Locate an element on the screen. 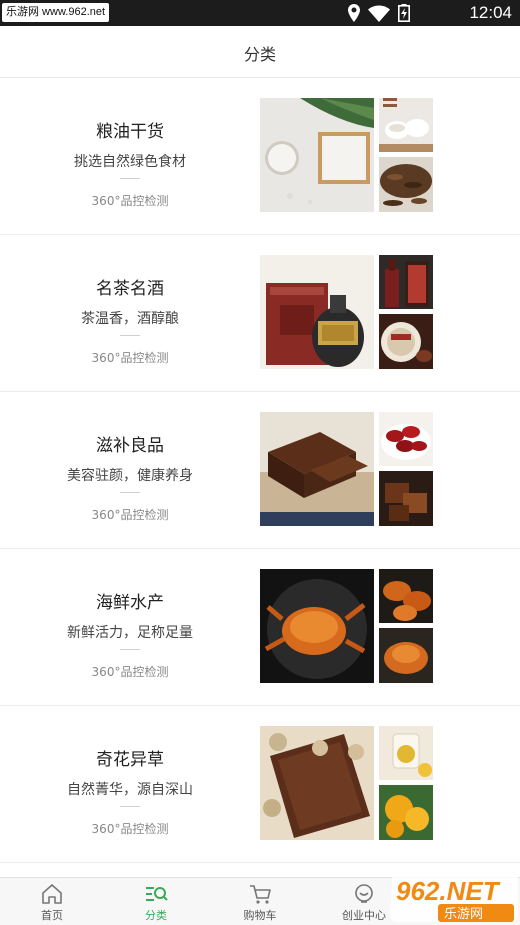 The image size is (520, 925). startup-center-icon is located at coordinates (364, 893).